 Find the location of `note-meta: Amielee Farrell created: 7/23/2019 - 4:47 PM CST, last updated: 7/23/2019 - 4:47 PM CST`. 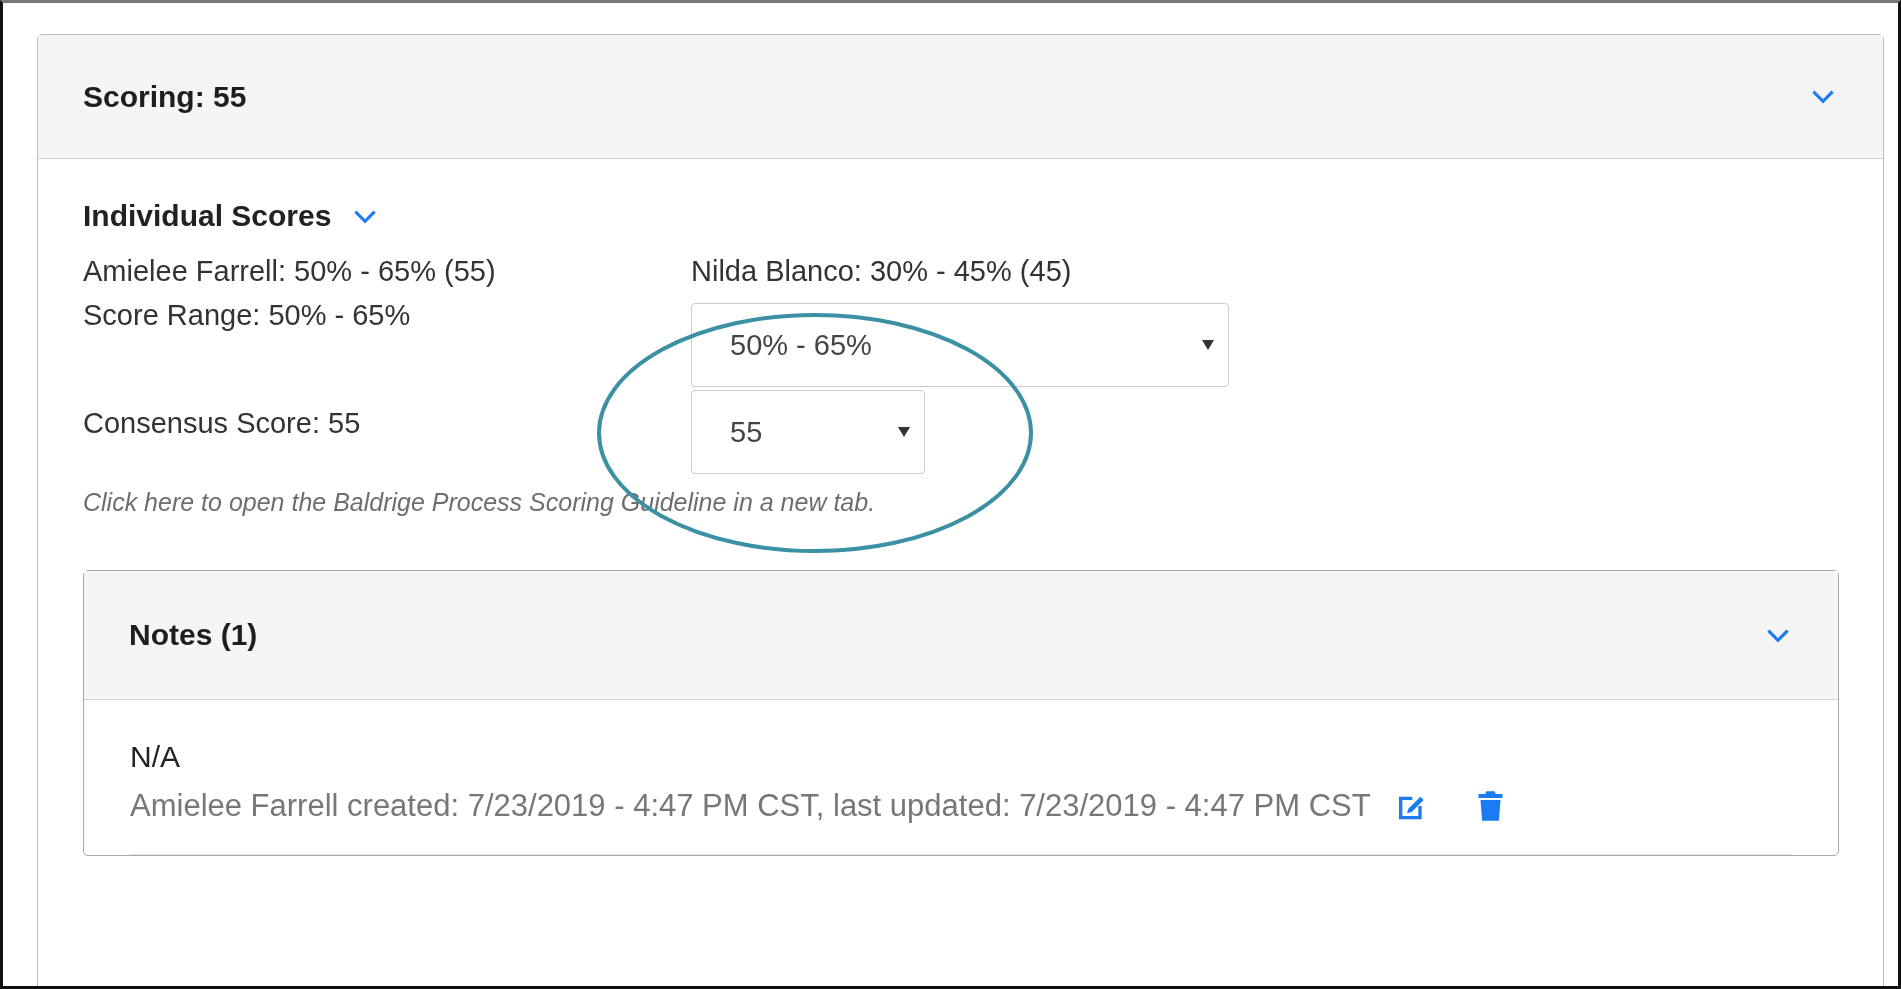

note-meta: Amielee Farrell created: 7/23/2019 - 4:47 PM CST, last updated: 7/23/2019 - 4:47 PM CST is located at coordinates (750, 806).